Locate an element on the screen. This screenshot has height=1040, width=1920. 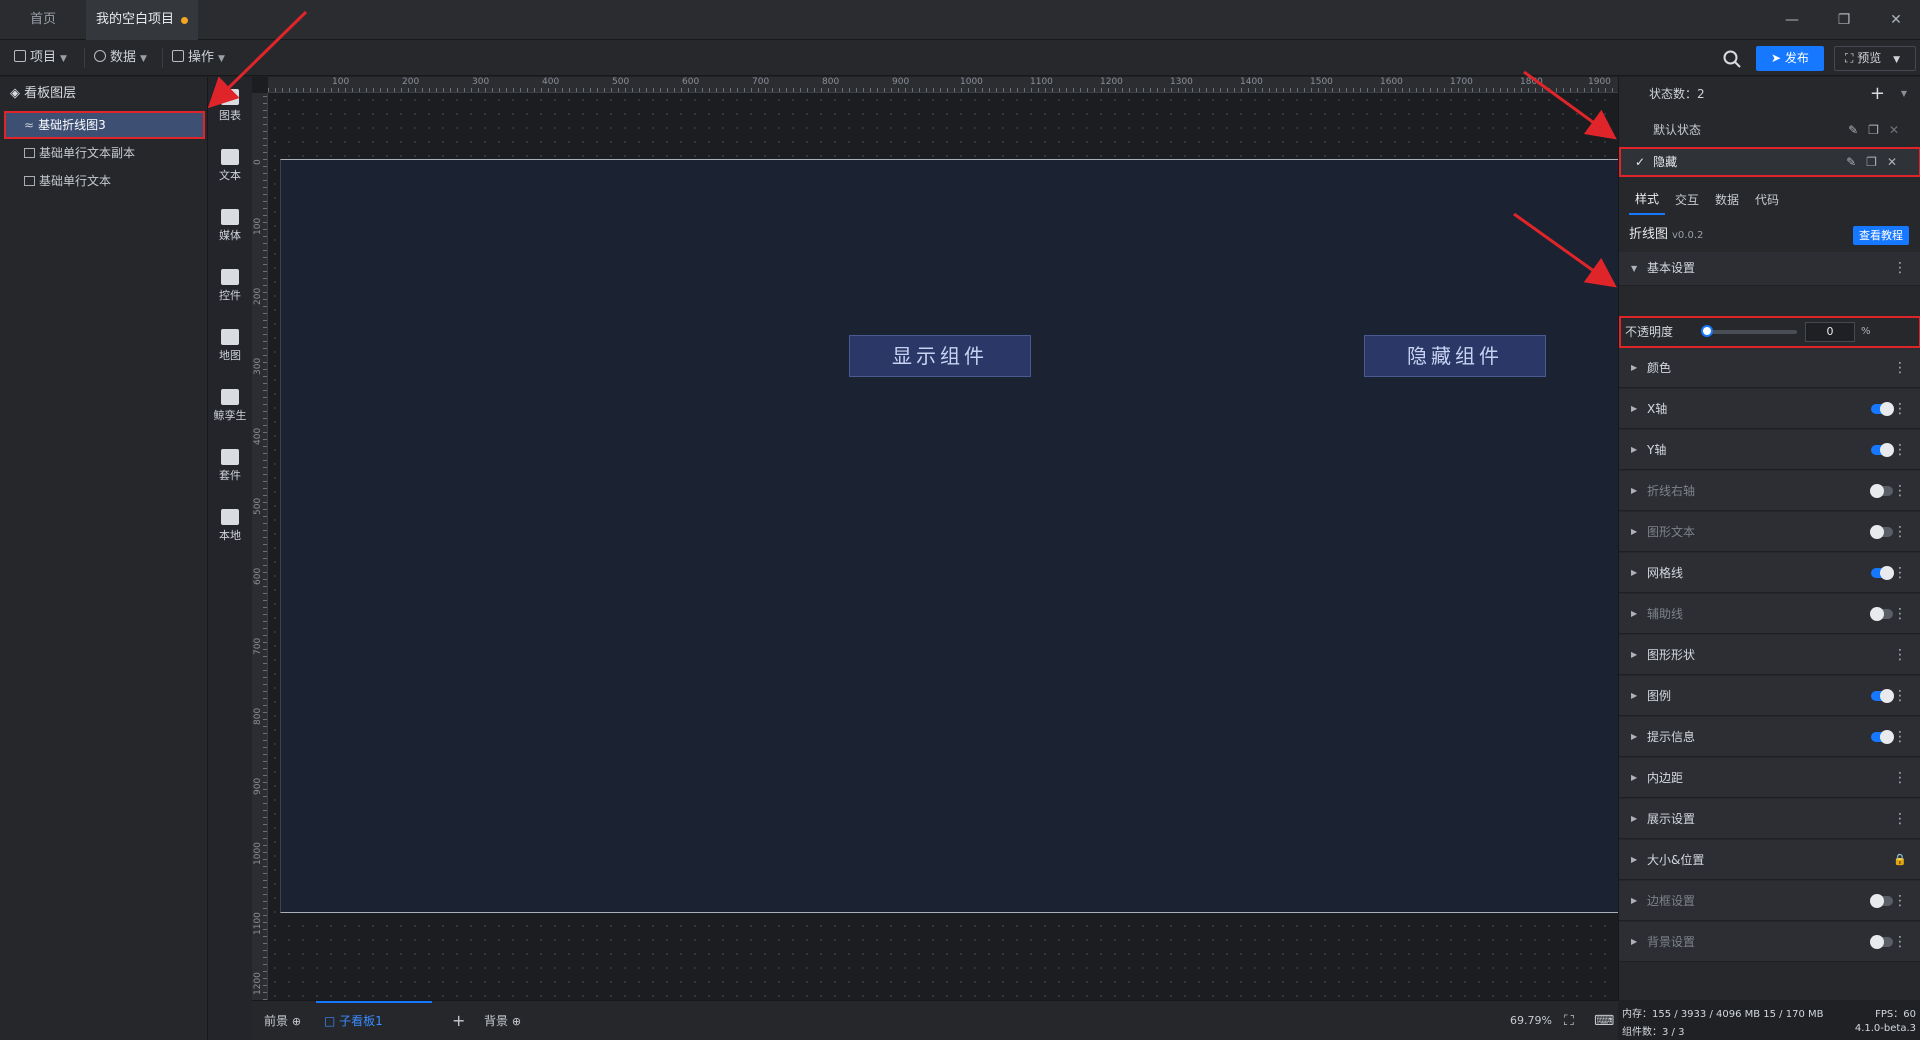
tab-background: 背景 ⊕ is located at coordinates (502, 1020).